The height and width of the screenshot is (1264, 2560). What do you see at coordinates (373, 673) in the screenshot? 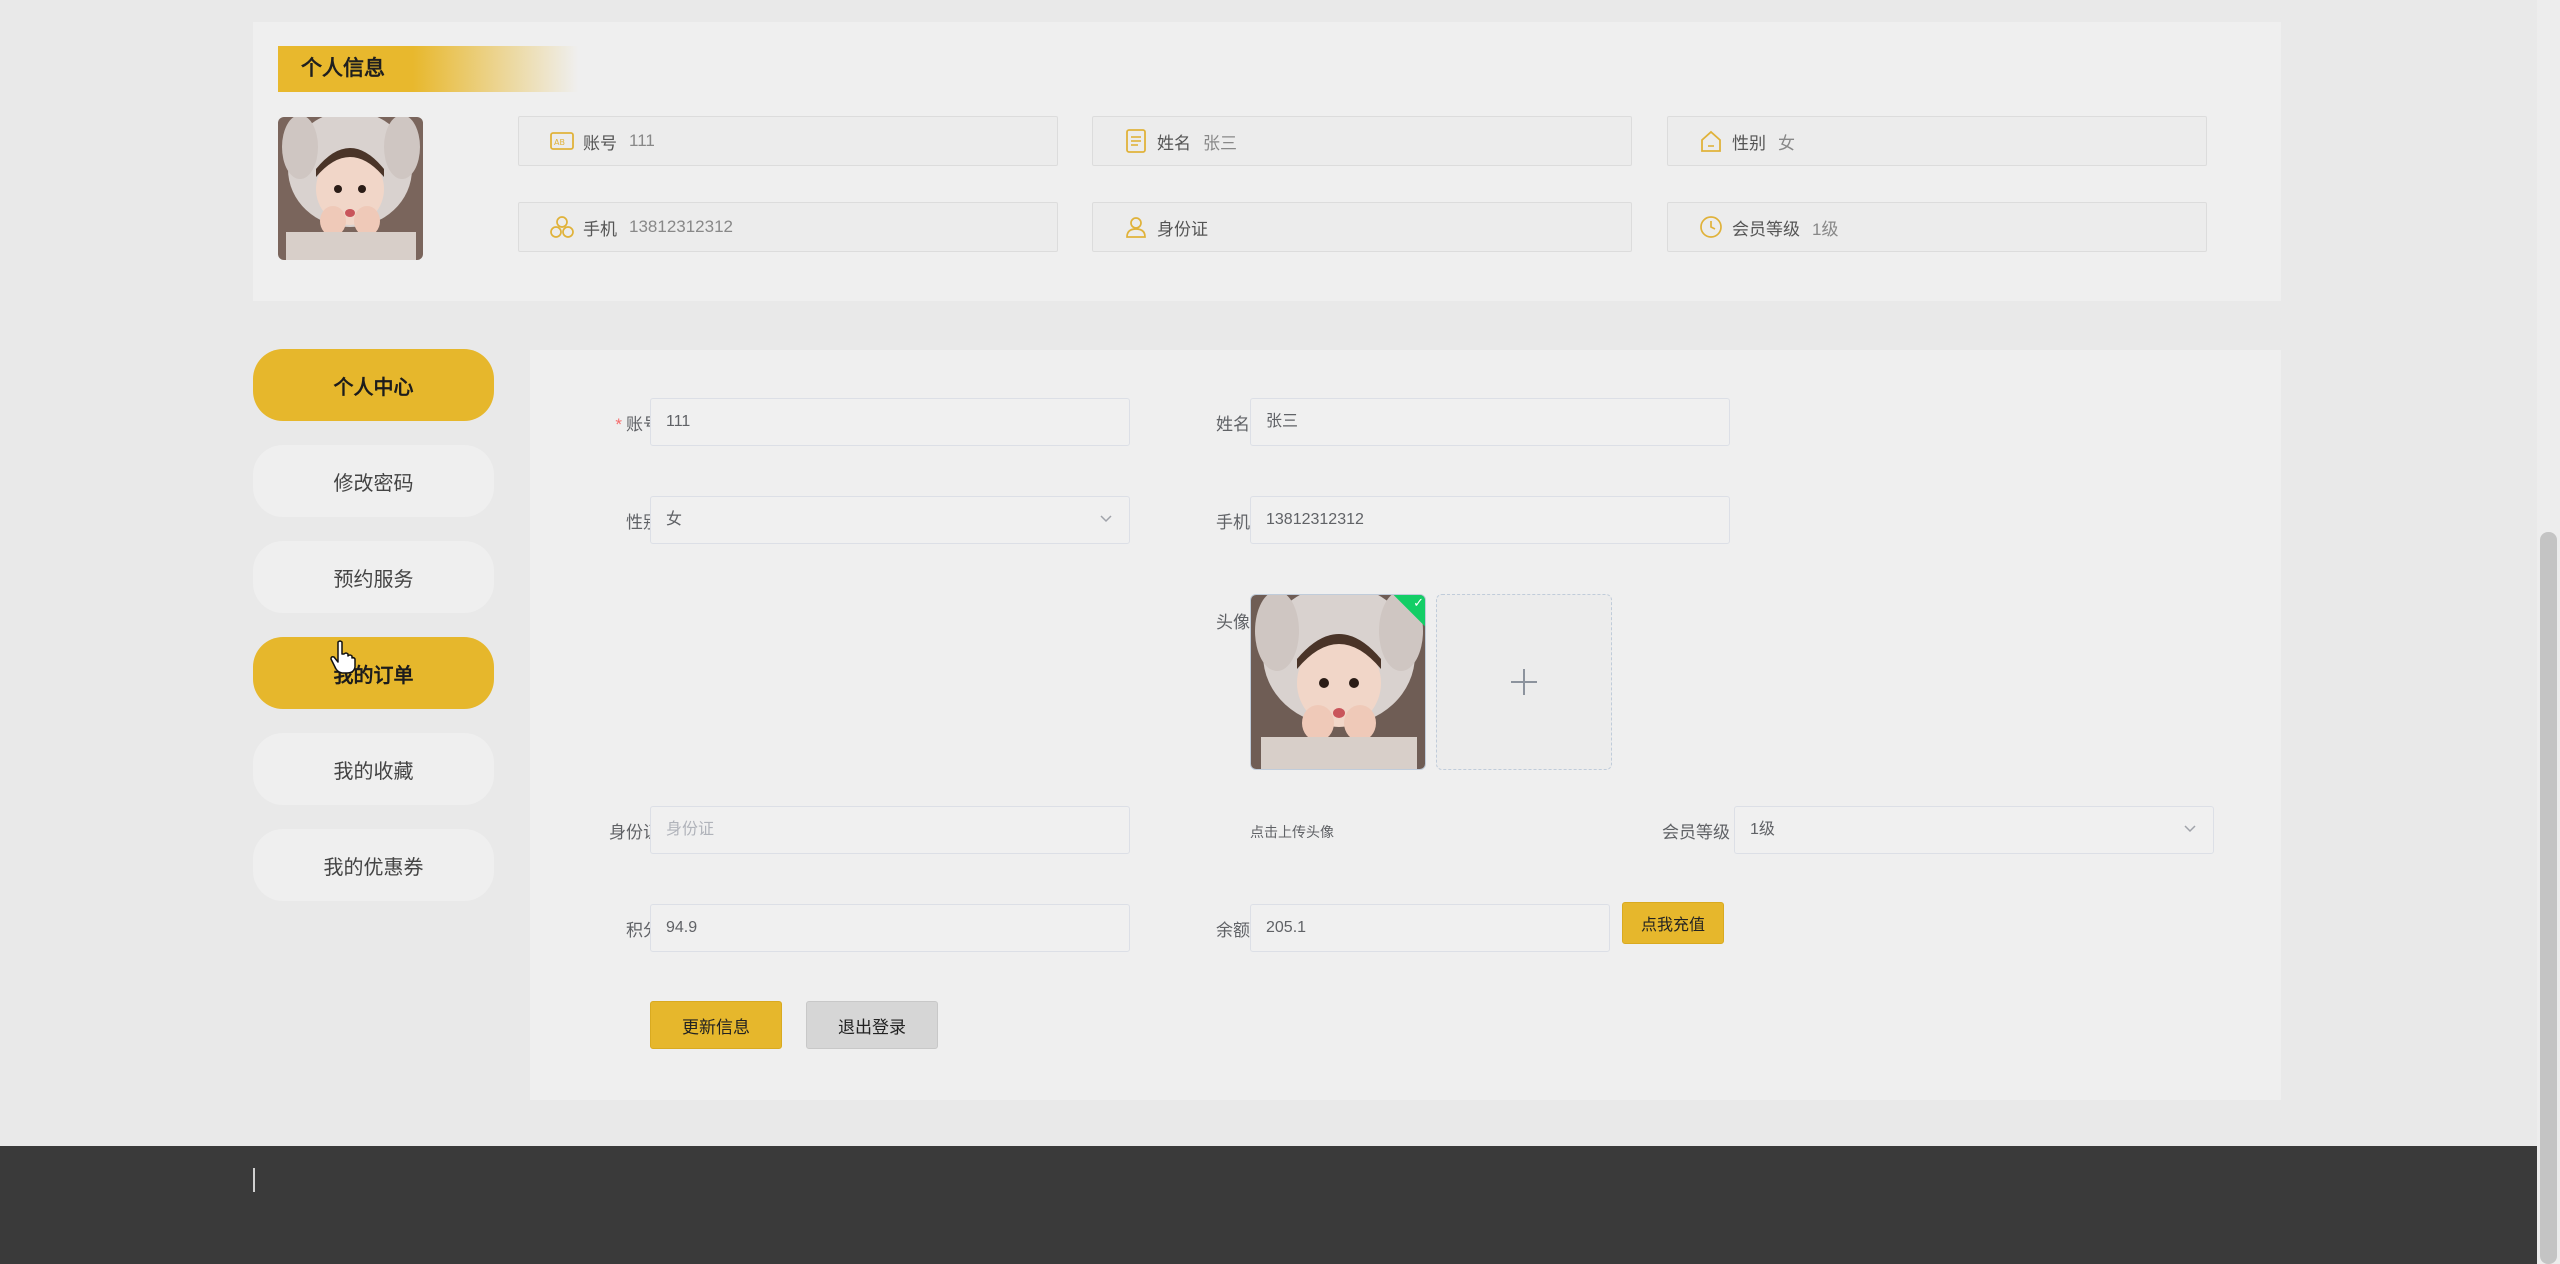
I see `sidebar-item-my-orders: 我的订单` at bounding box center [373, 673].